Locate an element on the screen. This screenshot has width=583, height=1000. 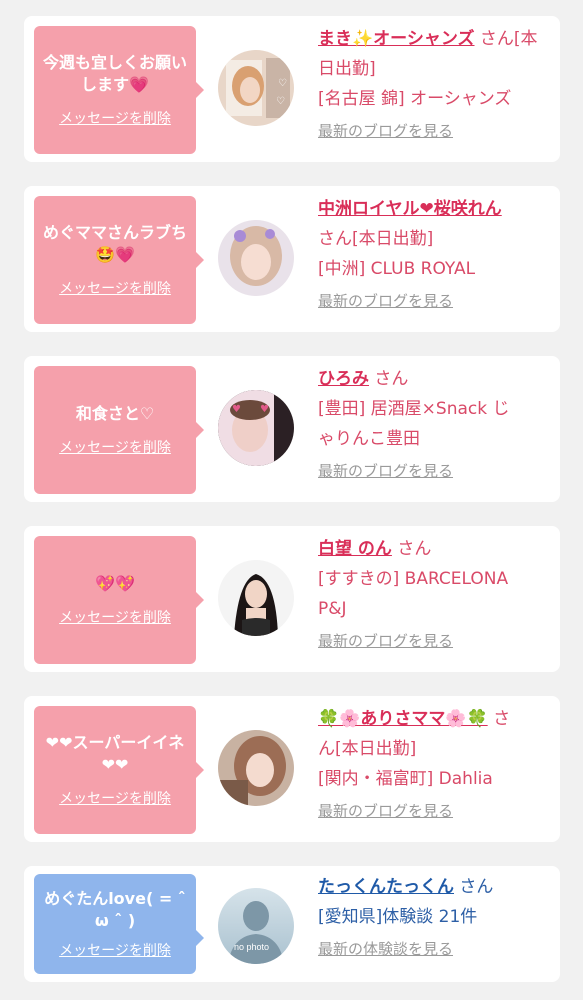
profile-name-link: まき✨オーシャンズ is located at coordinates (396, 39).